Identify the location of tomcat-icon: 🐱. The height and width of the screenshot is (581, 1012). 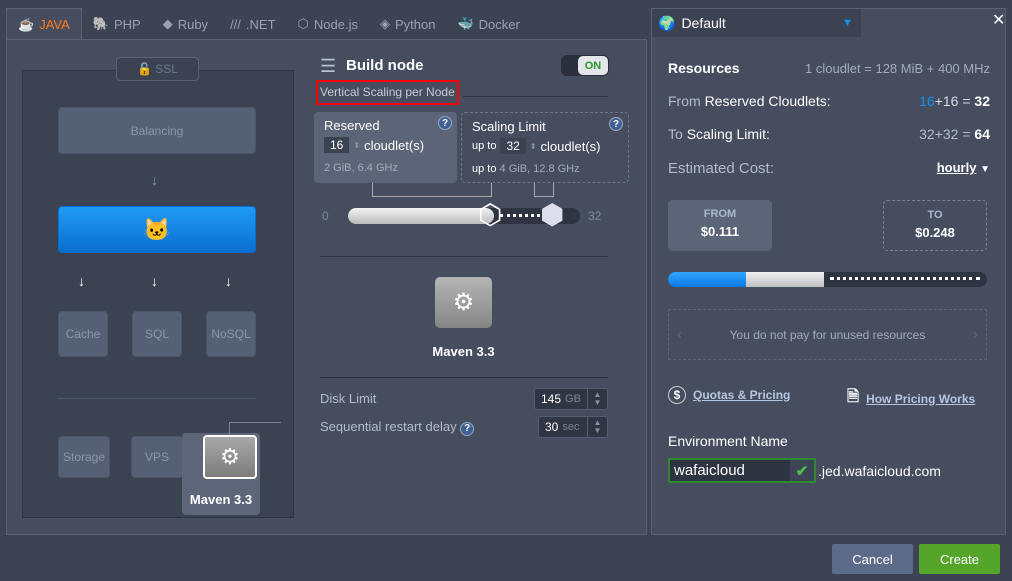
(157, 229).